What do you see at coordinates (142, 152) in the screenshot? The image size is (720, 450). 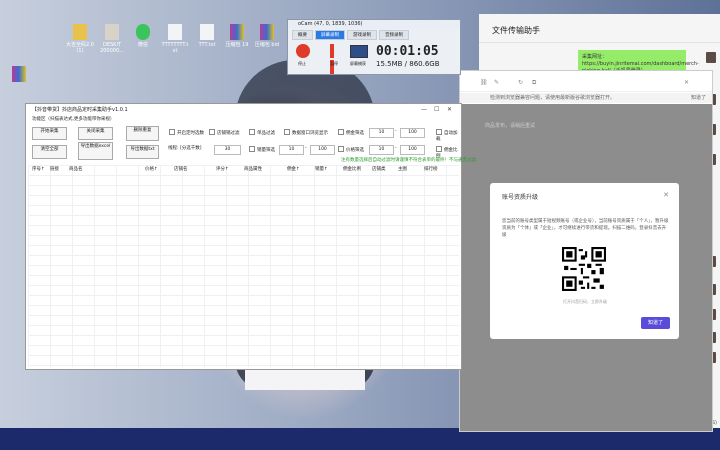 I see `export-txt-button: 导出数据txt` at bounding box center [142, 152].